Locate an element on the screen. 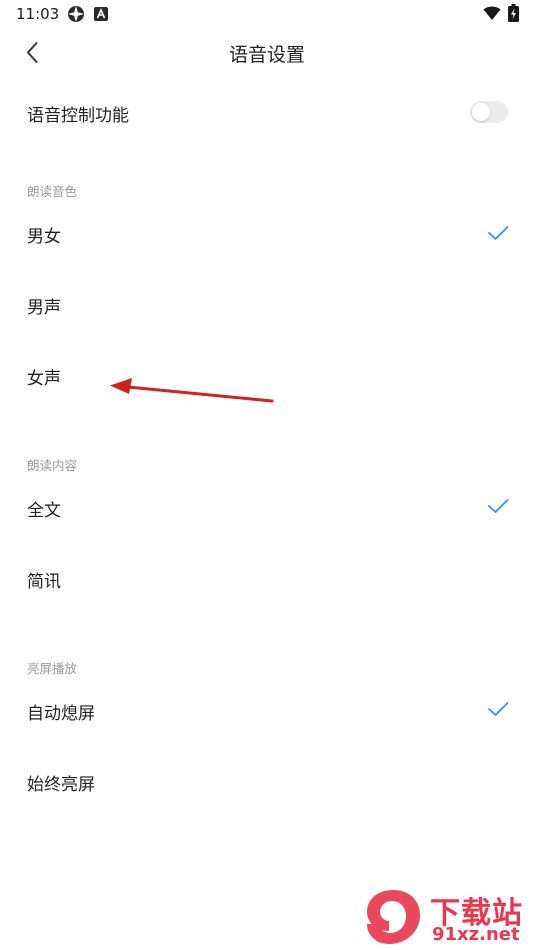  option-label: 始终亮屏 is located at coordinates (61, 785).